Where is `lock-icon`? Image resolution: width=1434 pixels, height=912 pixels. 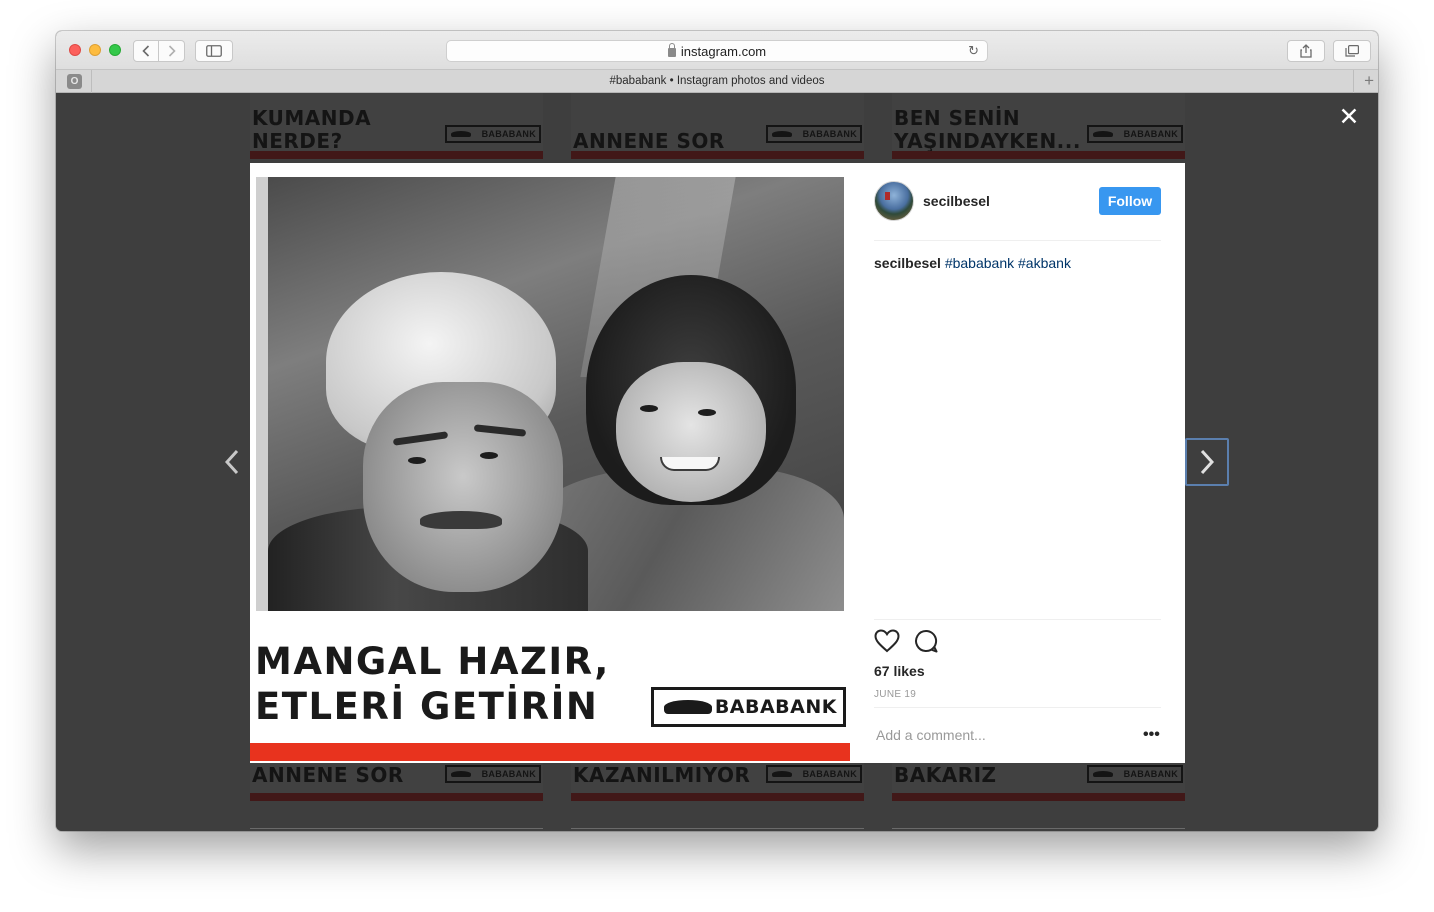
lock-icon is located at coordinates (671, 49).